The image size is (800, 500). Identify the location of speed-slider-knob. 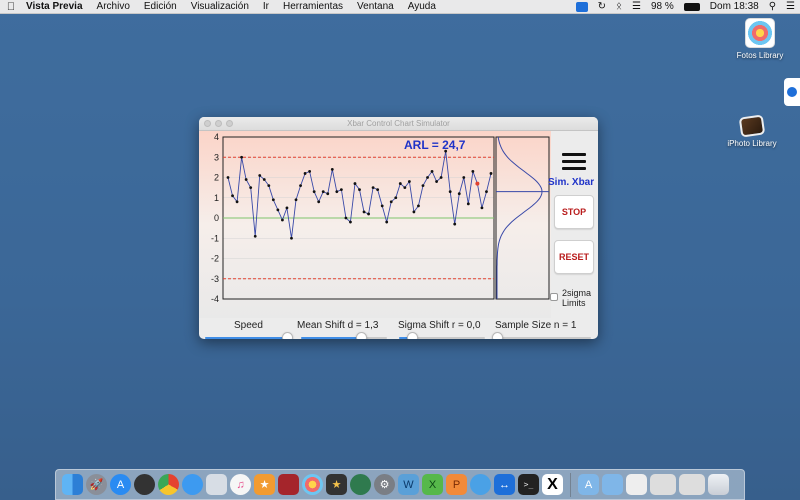
(287, 335).